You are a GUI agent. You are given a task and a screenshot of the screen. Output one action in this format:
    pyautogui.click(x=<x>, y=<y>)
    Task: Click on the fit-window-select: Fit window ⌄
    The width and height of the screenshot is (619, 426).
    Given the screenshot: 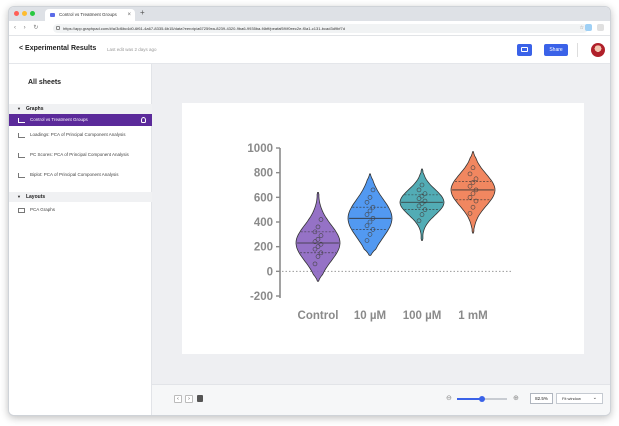 What is the action you would take?
    pyautogui.click(x=579, y=398)
    